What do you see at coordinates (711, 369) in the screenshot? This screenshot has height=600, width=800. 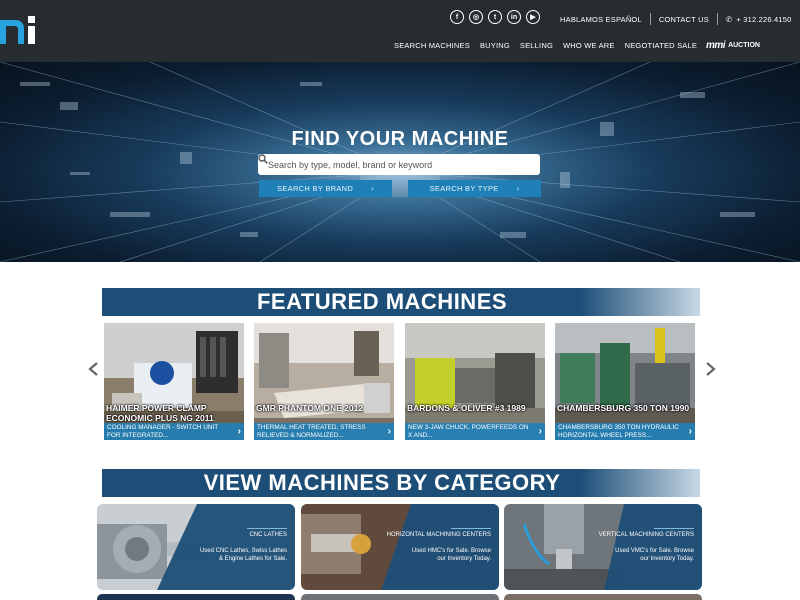 I see `carousel-next-icon` at bounding box center [711, 369].